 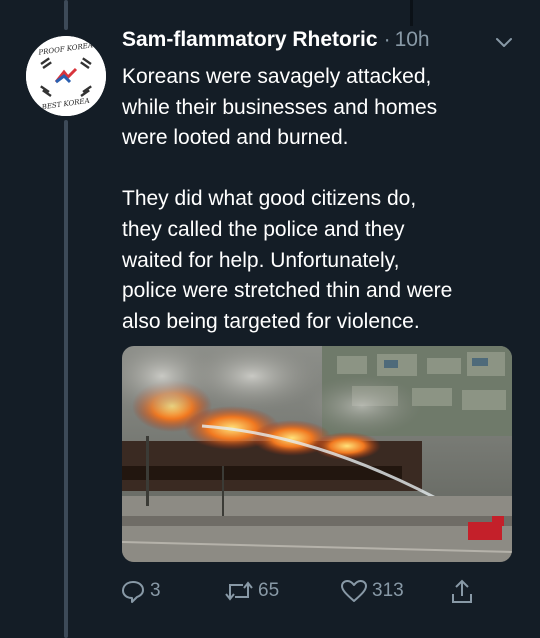 I want to click on heart-icon, so click(x=354, y=591).